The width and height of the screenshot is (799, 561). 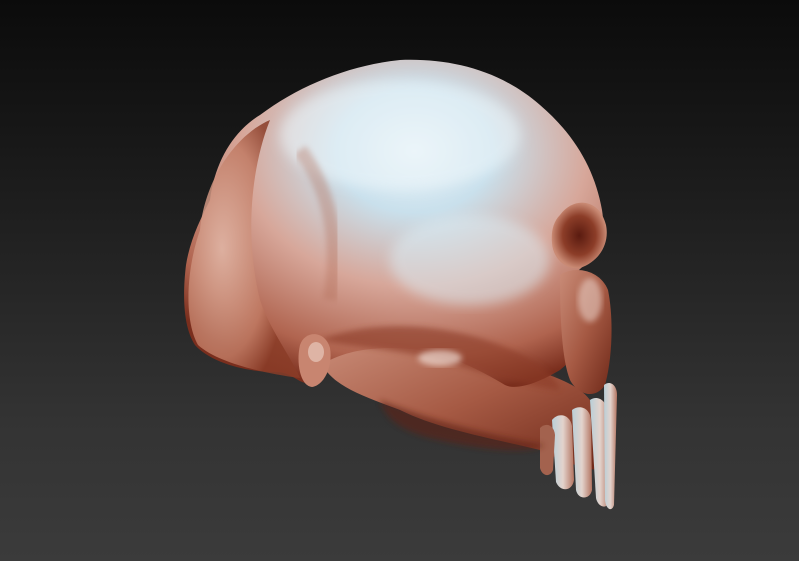 What do you see at coordinates (470, 260) in the screenshot?
I see `temporal-highlight` at bounding box center [470, 260].